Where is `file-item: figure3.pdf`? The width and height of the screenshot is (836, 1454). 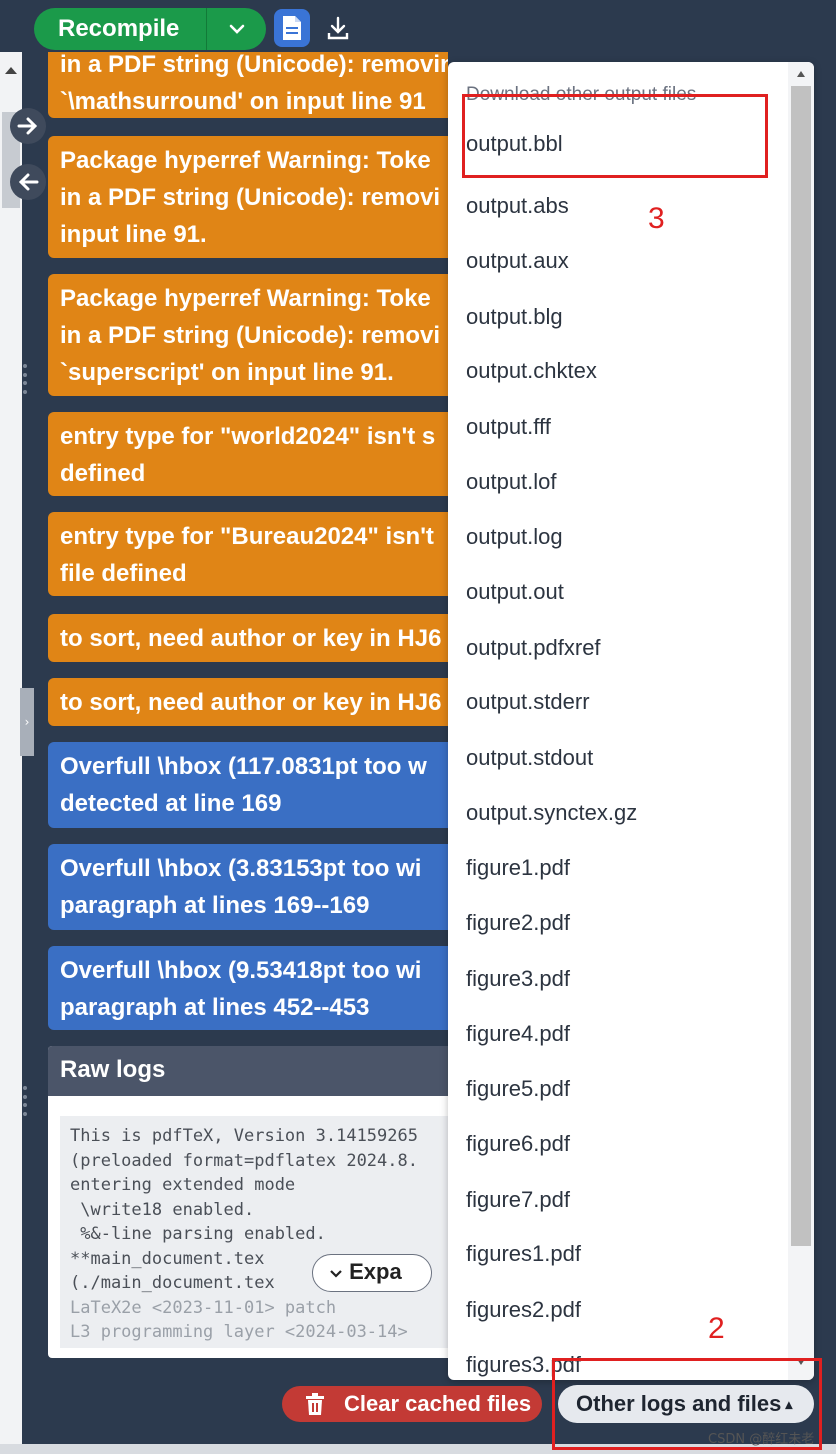 file-item: figure3.pdf is located at coordinates (518, 979).